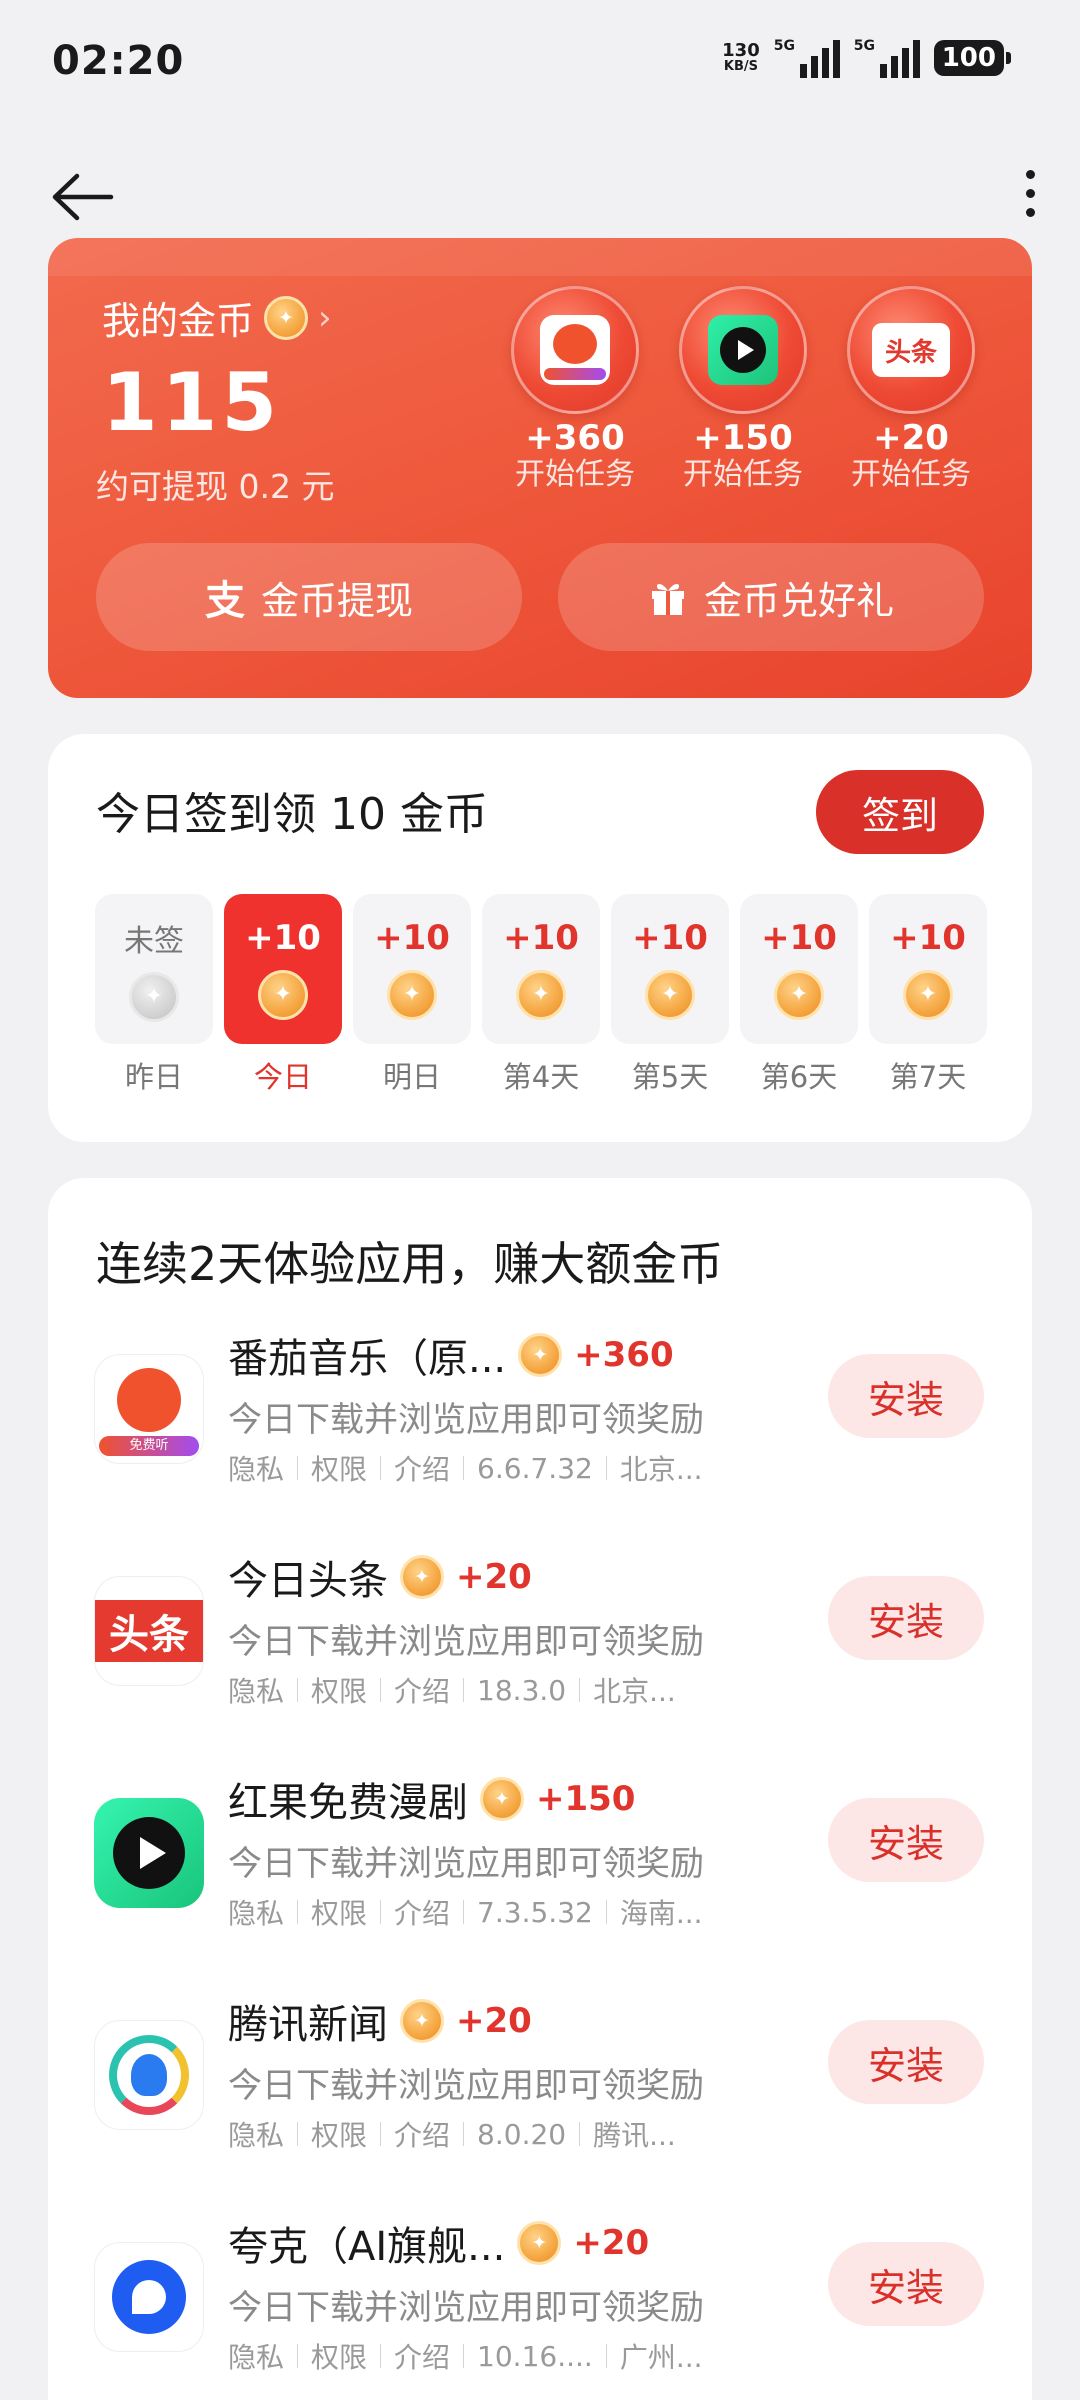  I want to click on tencent-news-icon, so click(149, 2075).